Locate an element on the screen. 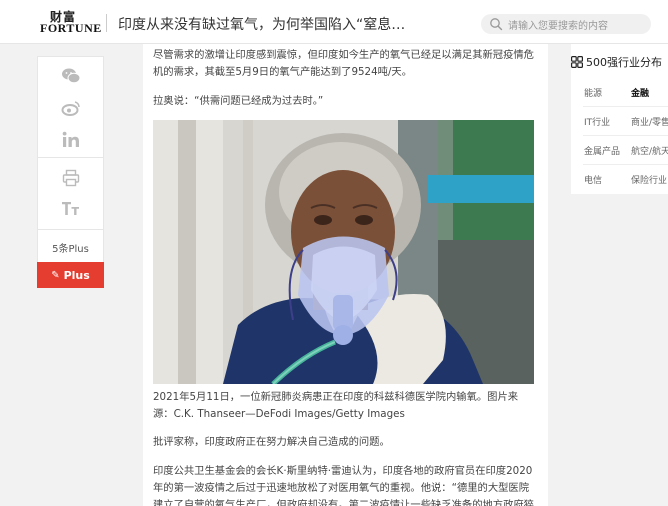 The image size is (668, 506). header-divider is located at coordinates (106, 23).